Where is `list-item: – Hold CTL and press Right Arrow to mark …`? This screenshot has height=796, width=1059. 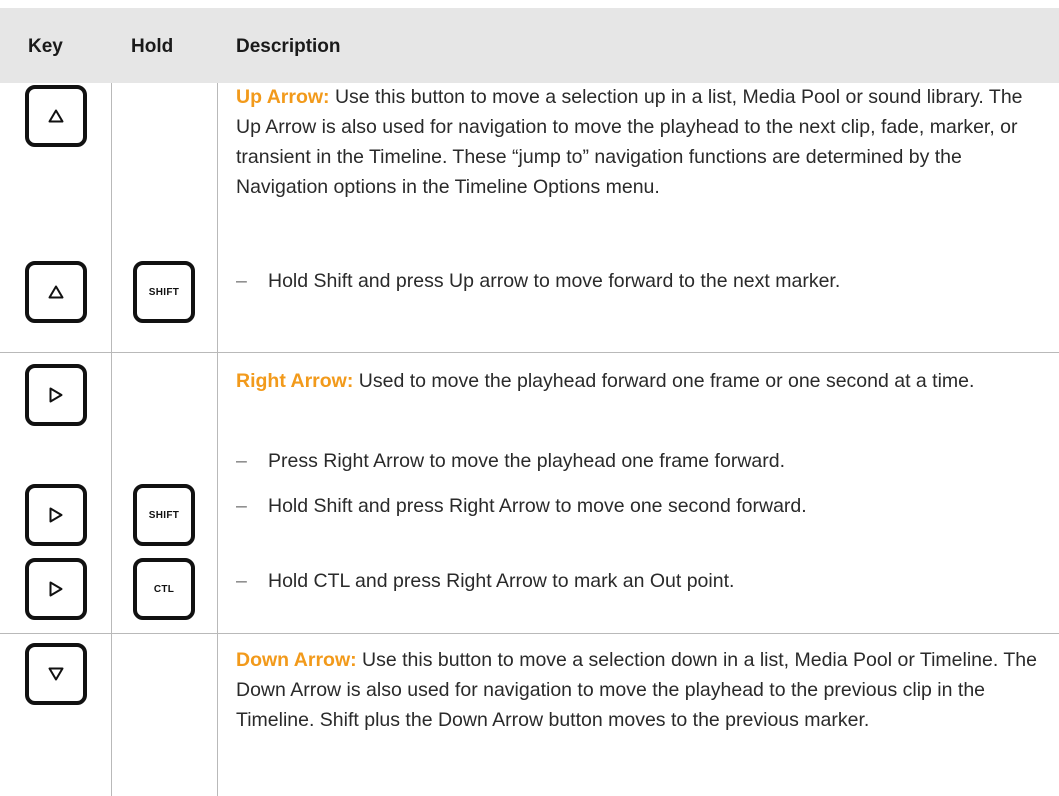 list-item: – Hold CTL and press Right Arrow to mark … is located at coordinates (641, 581).